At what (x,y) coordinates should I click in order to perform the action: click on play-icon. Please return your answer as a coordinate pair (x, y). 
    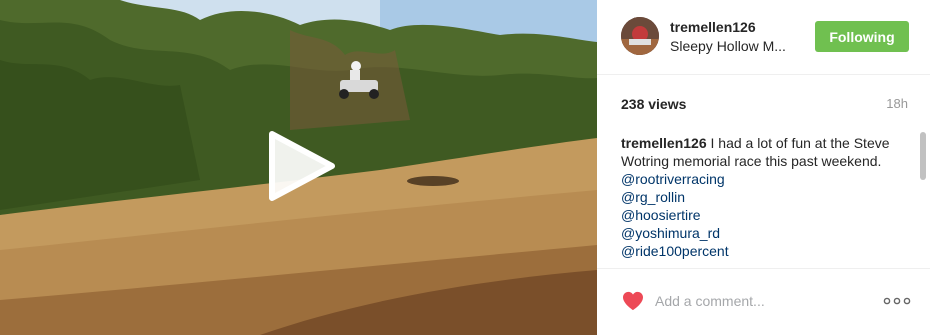
    Looking at the image, I should click on (300, 166).